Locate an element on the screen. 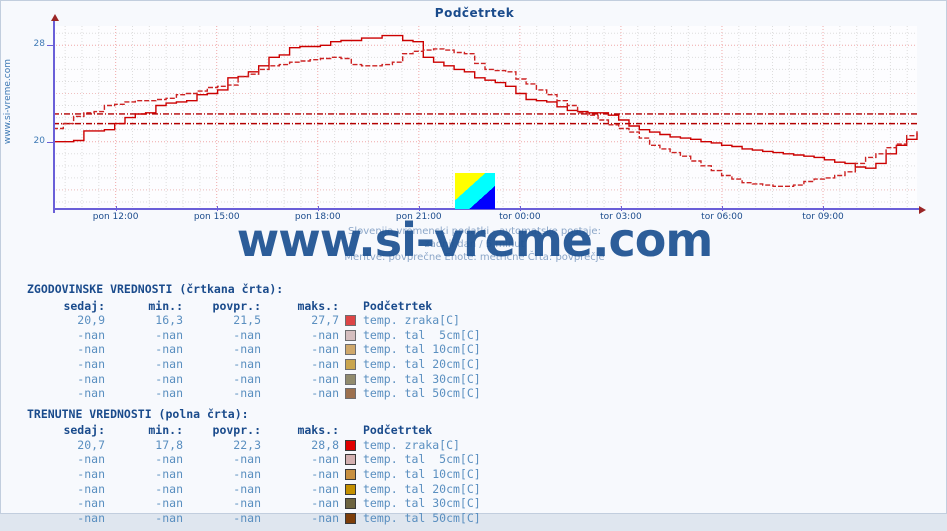 The height and width of the screenshot is (531, 947). cell-povpr: 21,5 is located at coordinates (247, 320).